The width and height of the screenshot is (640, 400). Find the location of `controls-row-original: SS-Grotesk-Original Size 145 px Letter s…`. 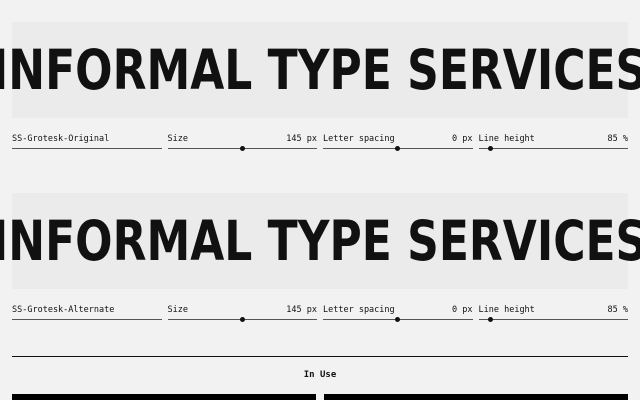

controls-row-original: SS-Grotesk-Original Size 145 px Letter s… is located at coordinates (320, 142).